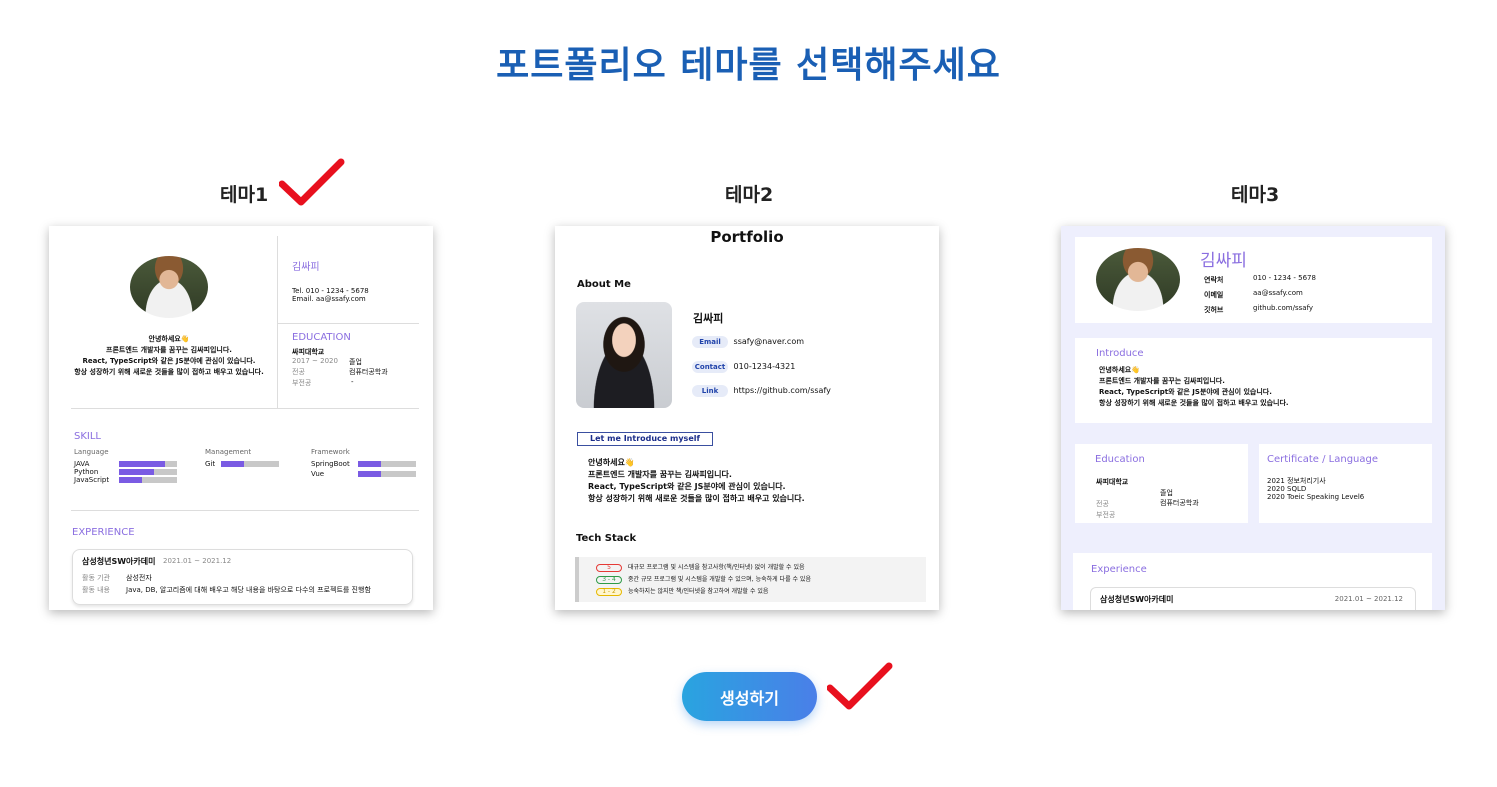 Image resolution: width=1497 pixels, height=787 pixels. Describe the element at coordinates (330, 291) in the screenshot. I see `tel: Tel. 010 - 1234 - 5678` at that location.